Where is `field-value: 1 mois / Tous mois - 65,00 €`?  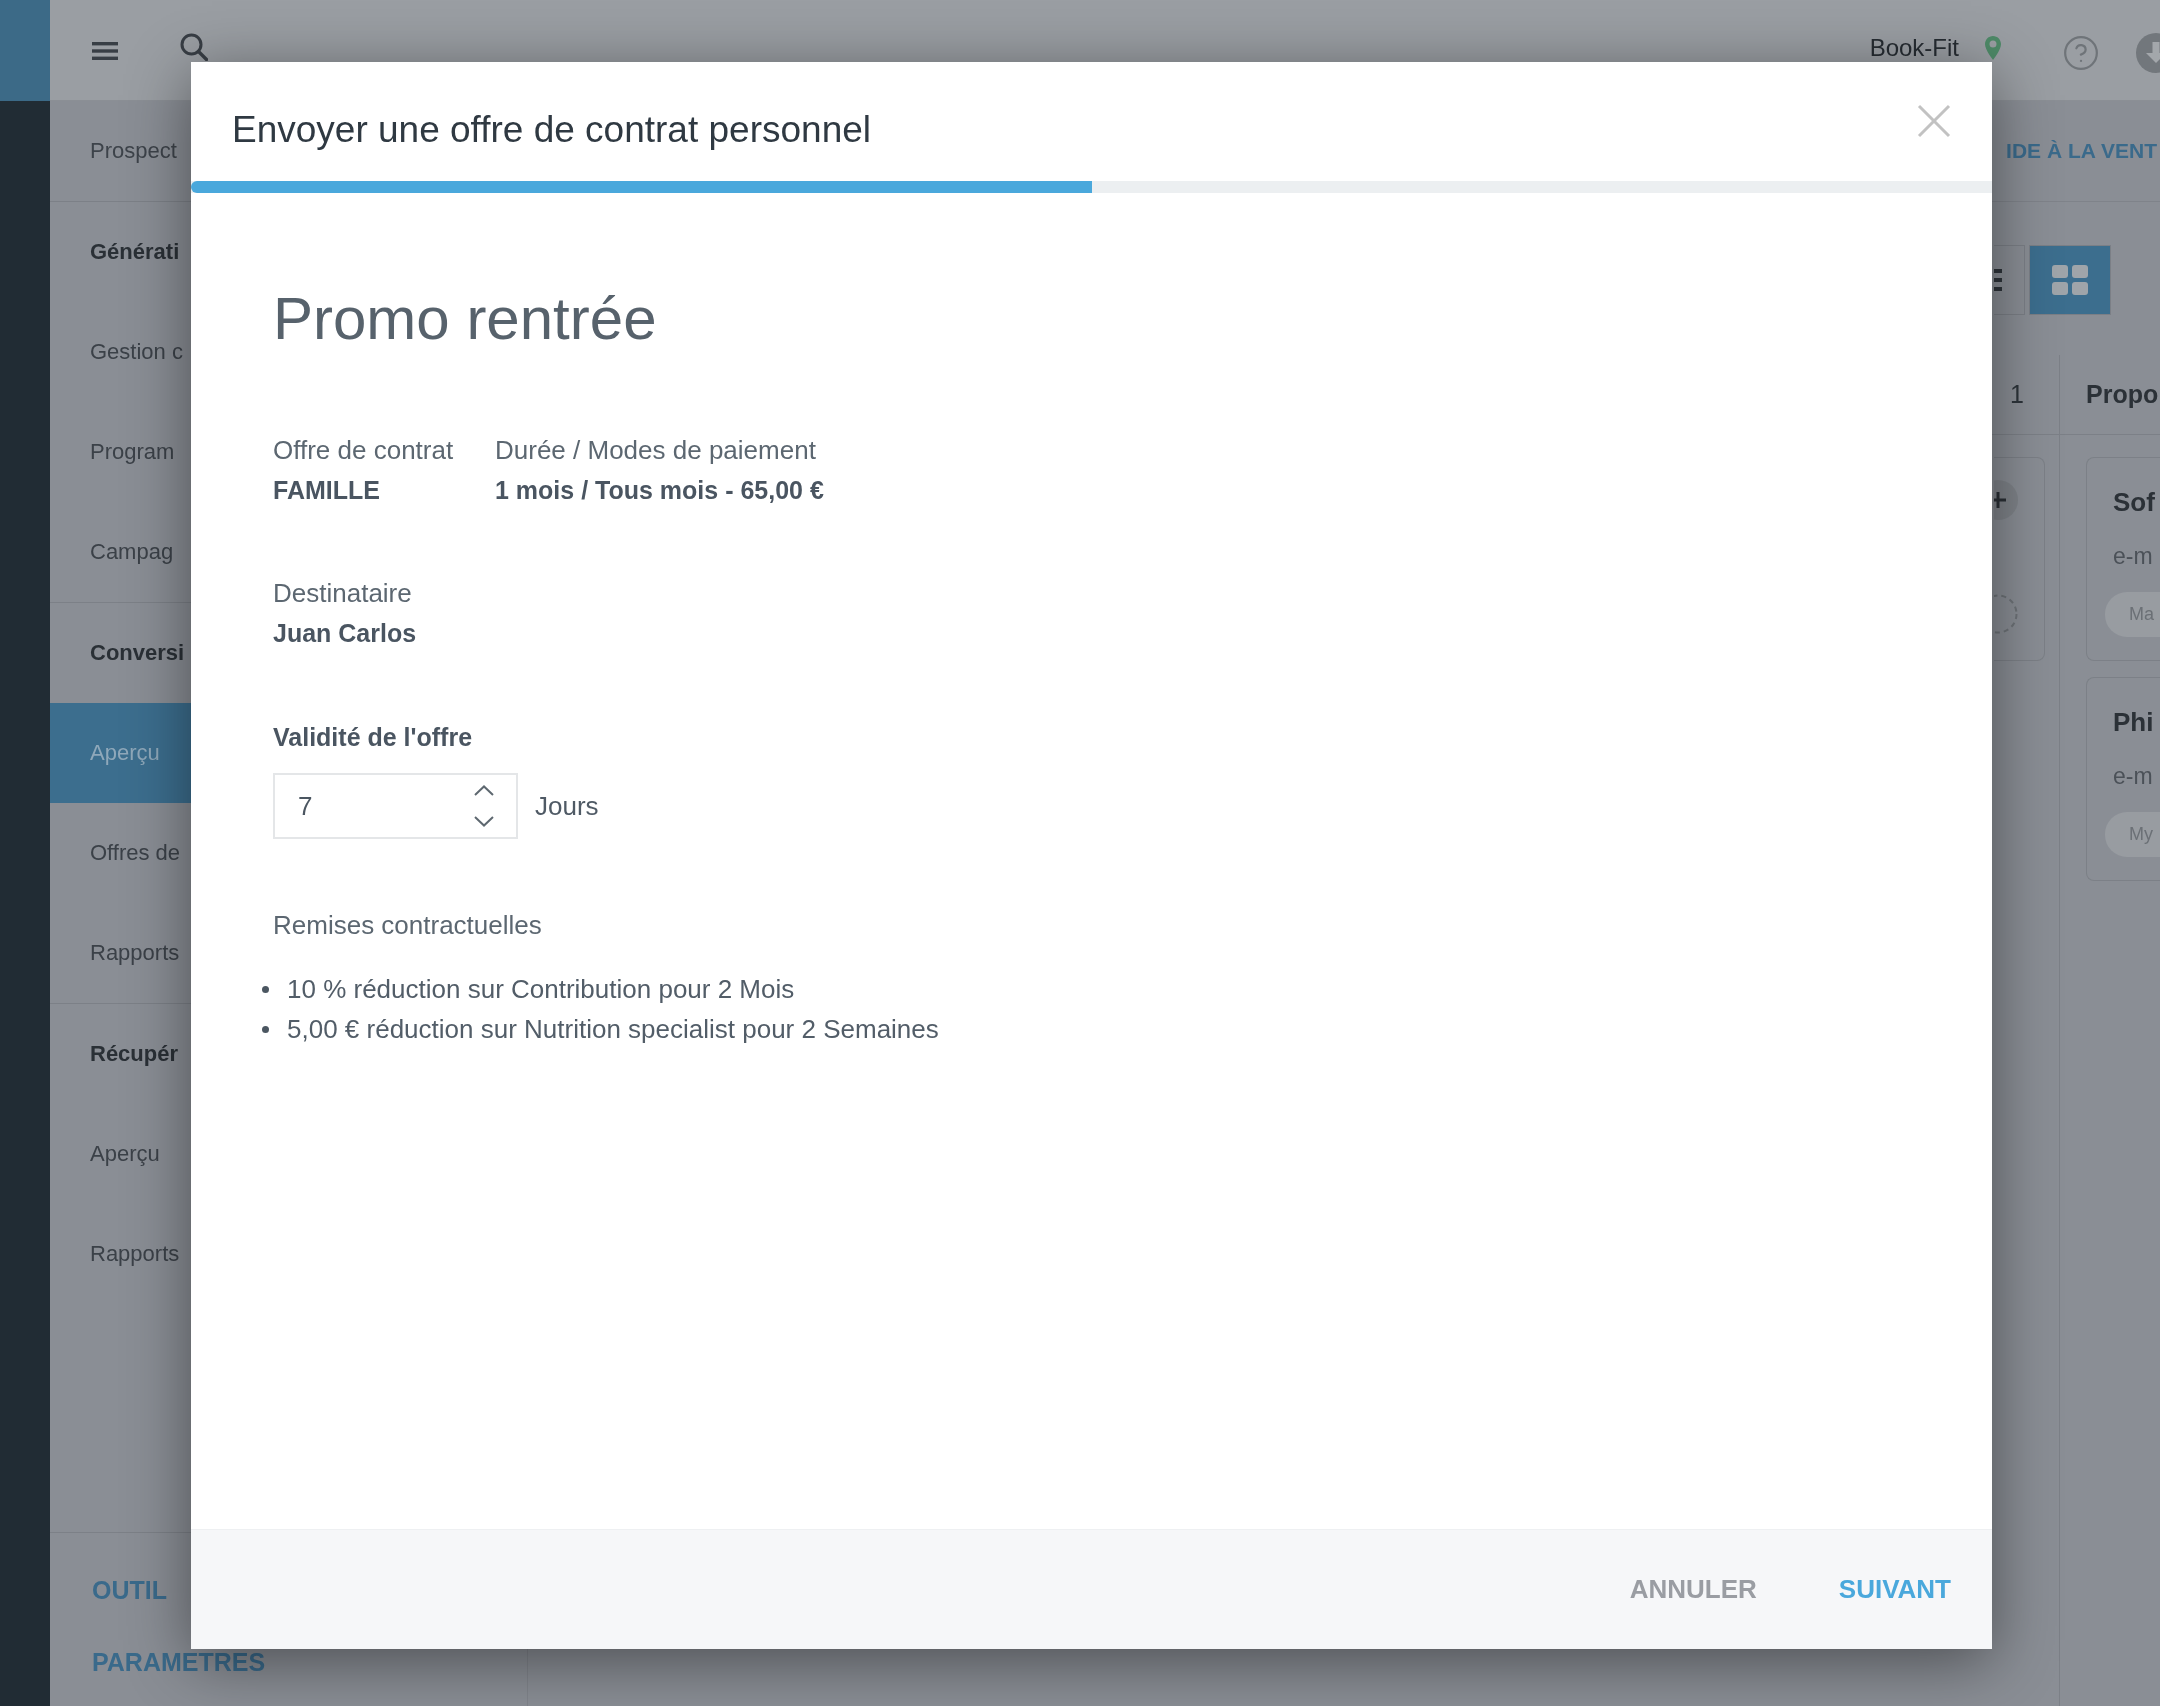 field-value: 1 mois / Tous mois - 65,00 € is located at coordinates (659, 490).